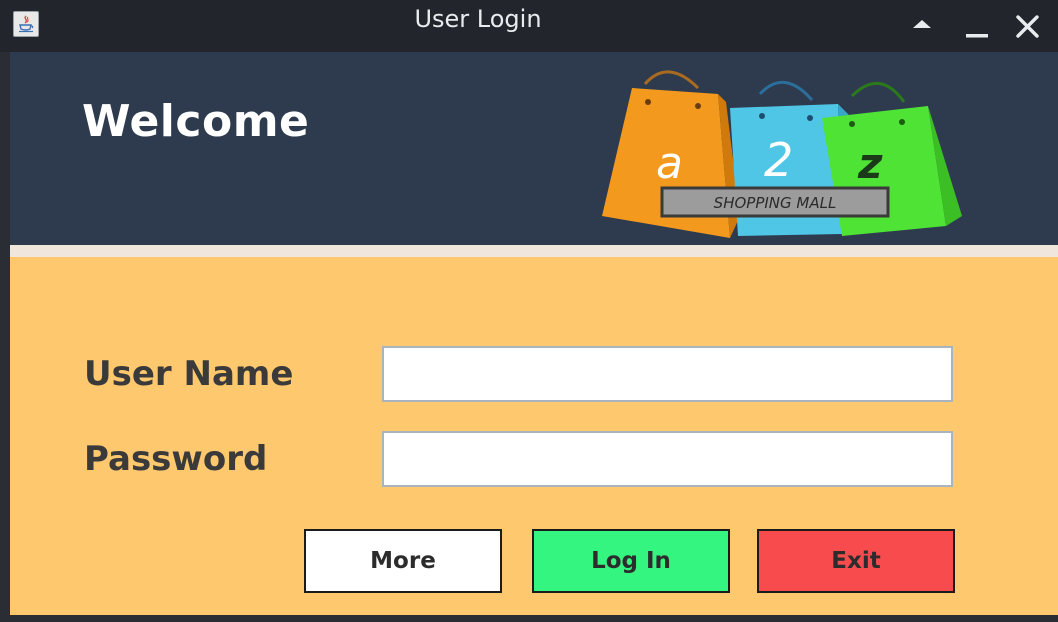 The width and height of the screenshot is (1058, 622). I want to click on triangle-up-icon, so click(922, 27).